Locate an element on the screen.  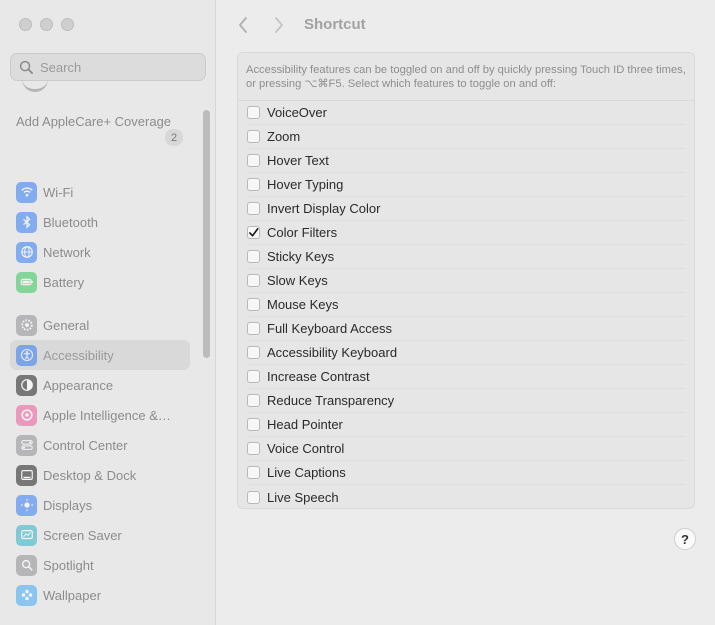
minimize-window-button is located at coordinates (46, 24).